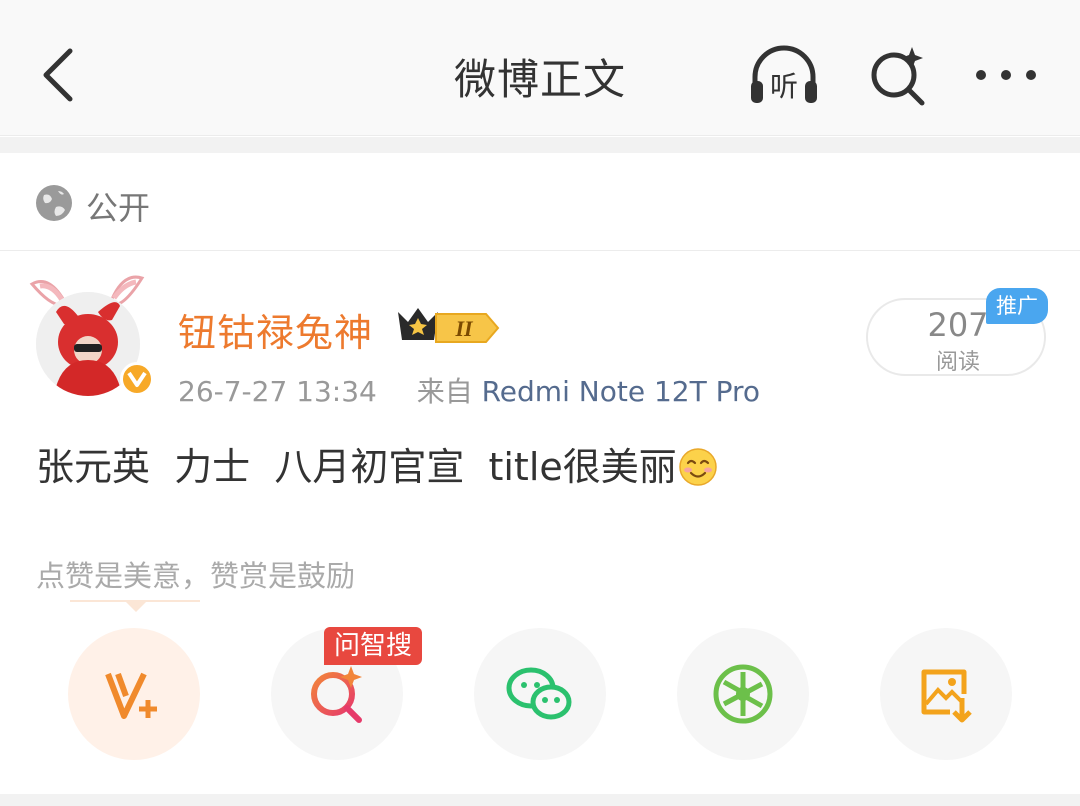 The image size is (1080, 806). I want to click on level-text: II, so click(464, 328).